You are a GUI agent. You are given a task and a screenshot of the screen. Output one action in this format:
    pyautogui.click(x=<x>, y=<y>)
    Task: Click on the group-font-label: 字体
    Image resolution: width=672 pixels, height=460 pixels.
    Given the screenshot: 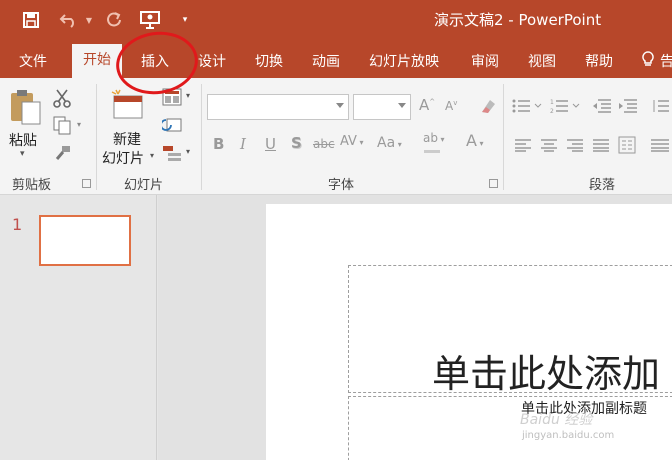 What is the action you would take?
    pyautogui.click(x=341, y=185)
    